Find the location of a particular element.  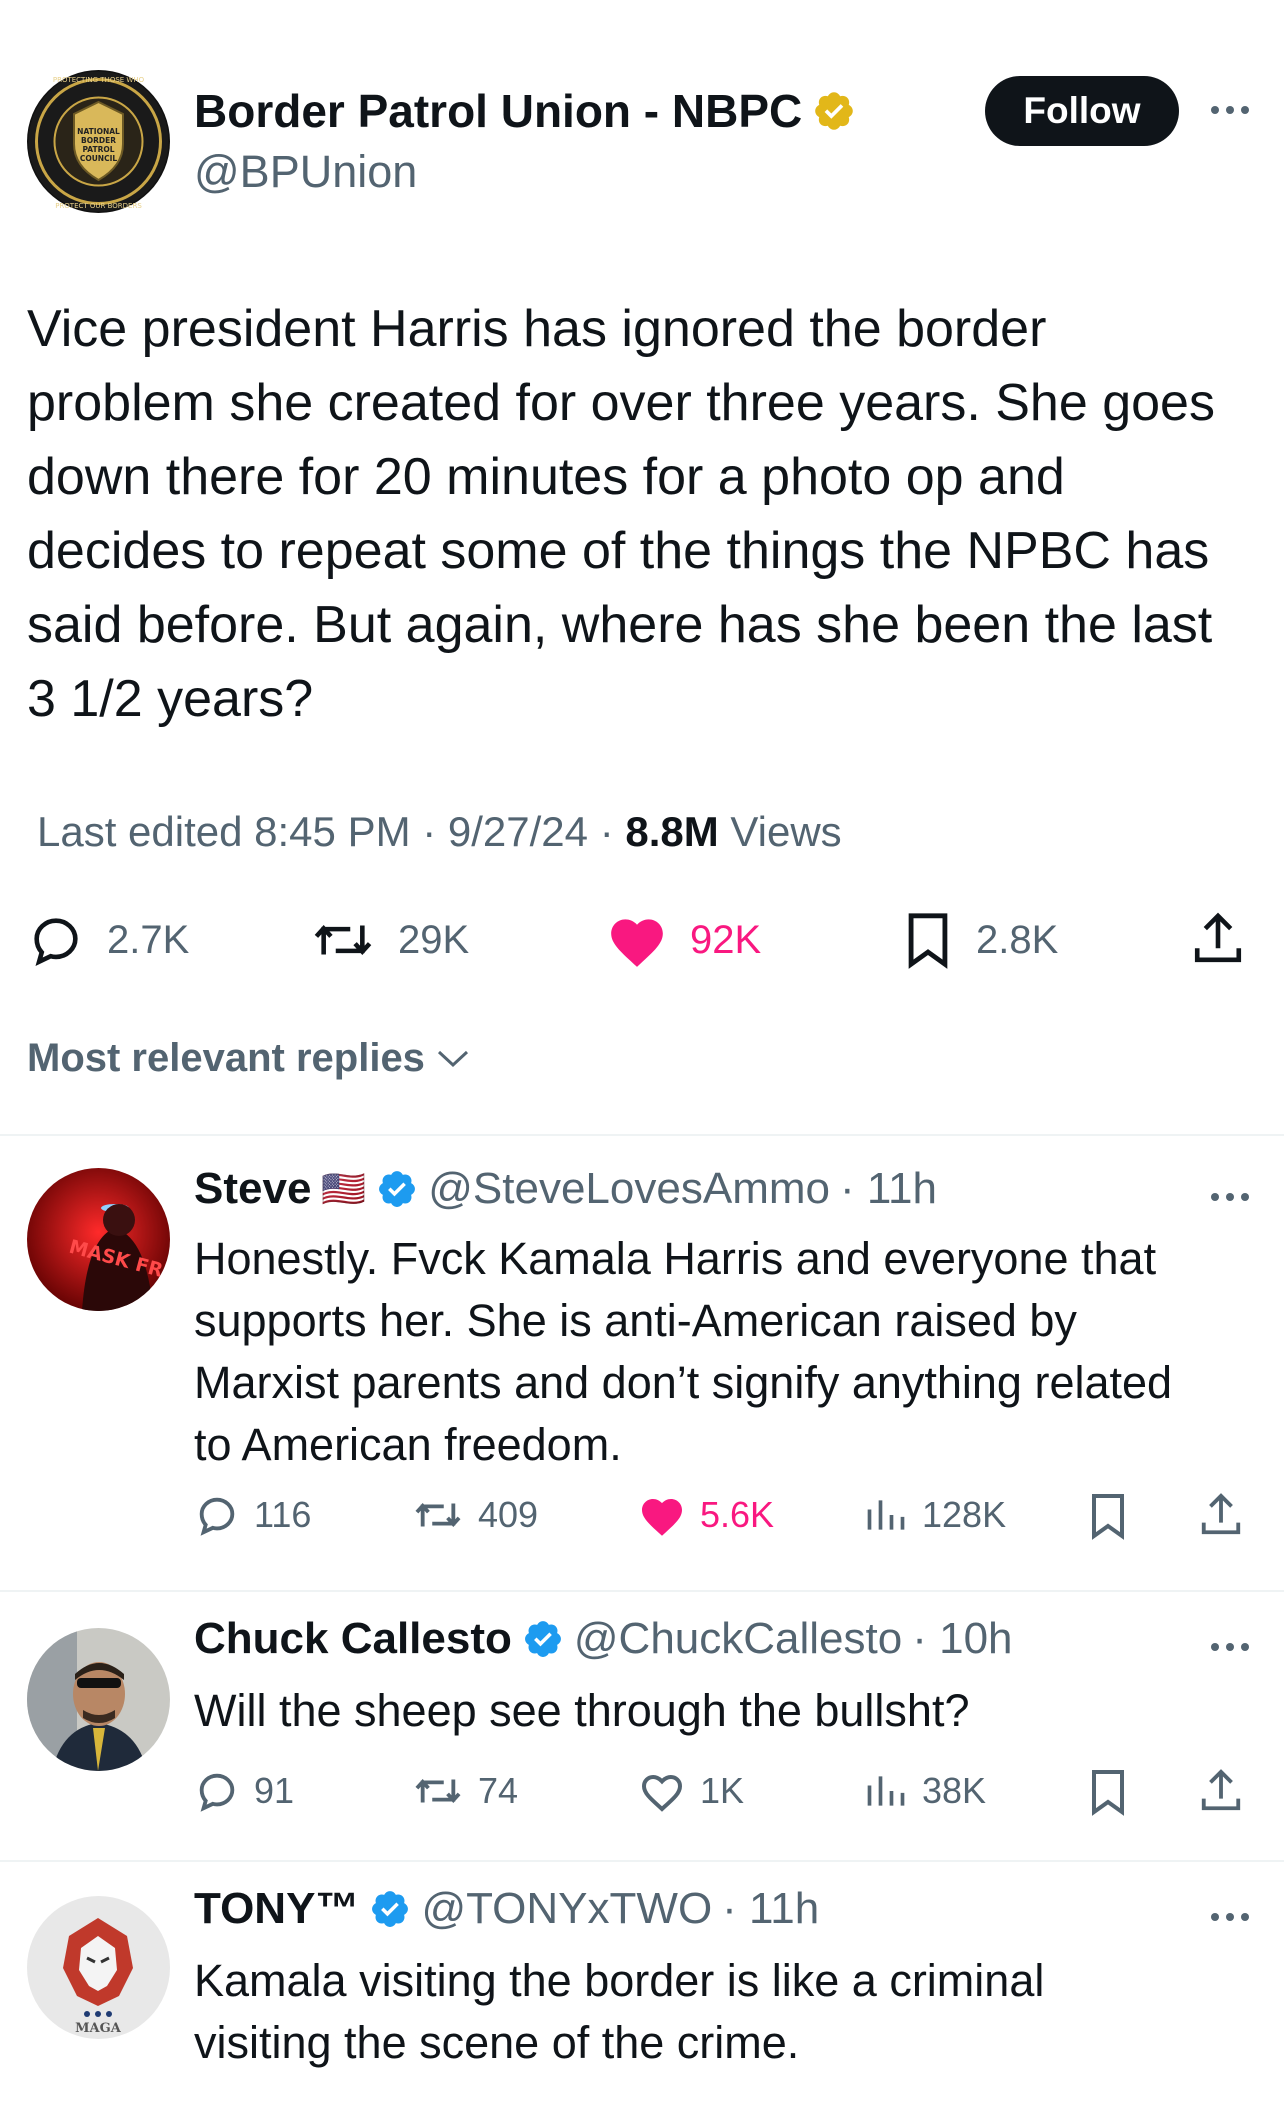

like-button: 1K is located at coordinates (691, 1791).